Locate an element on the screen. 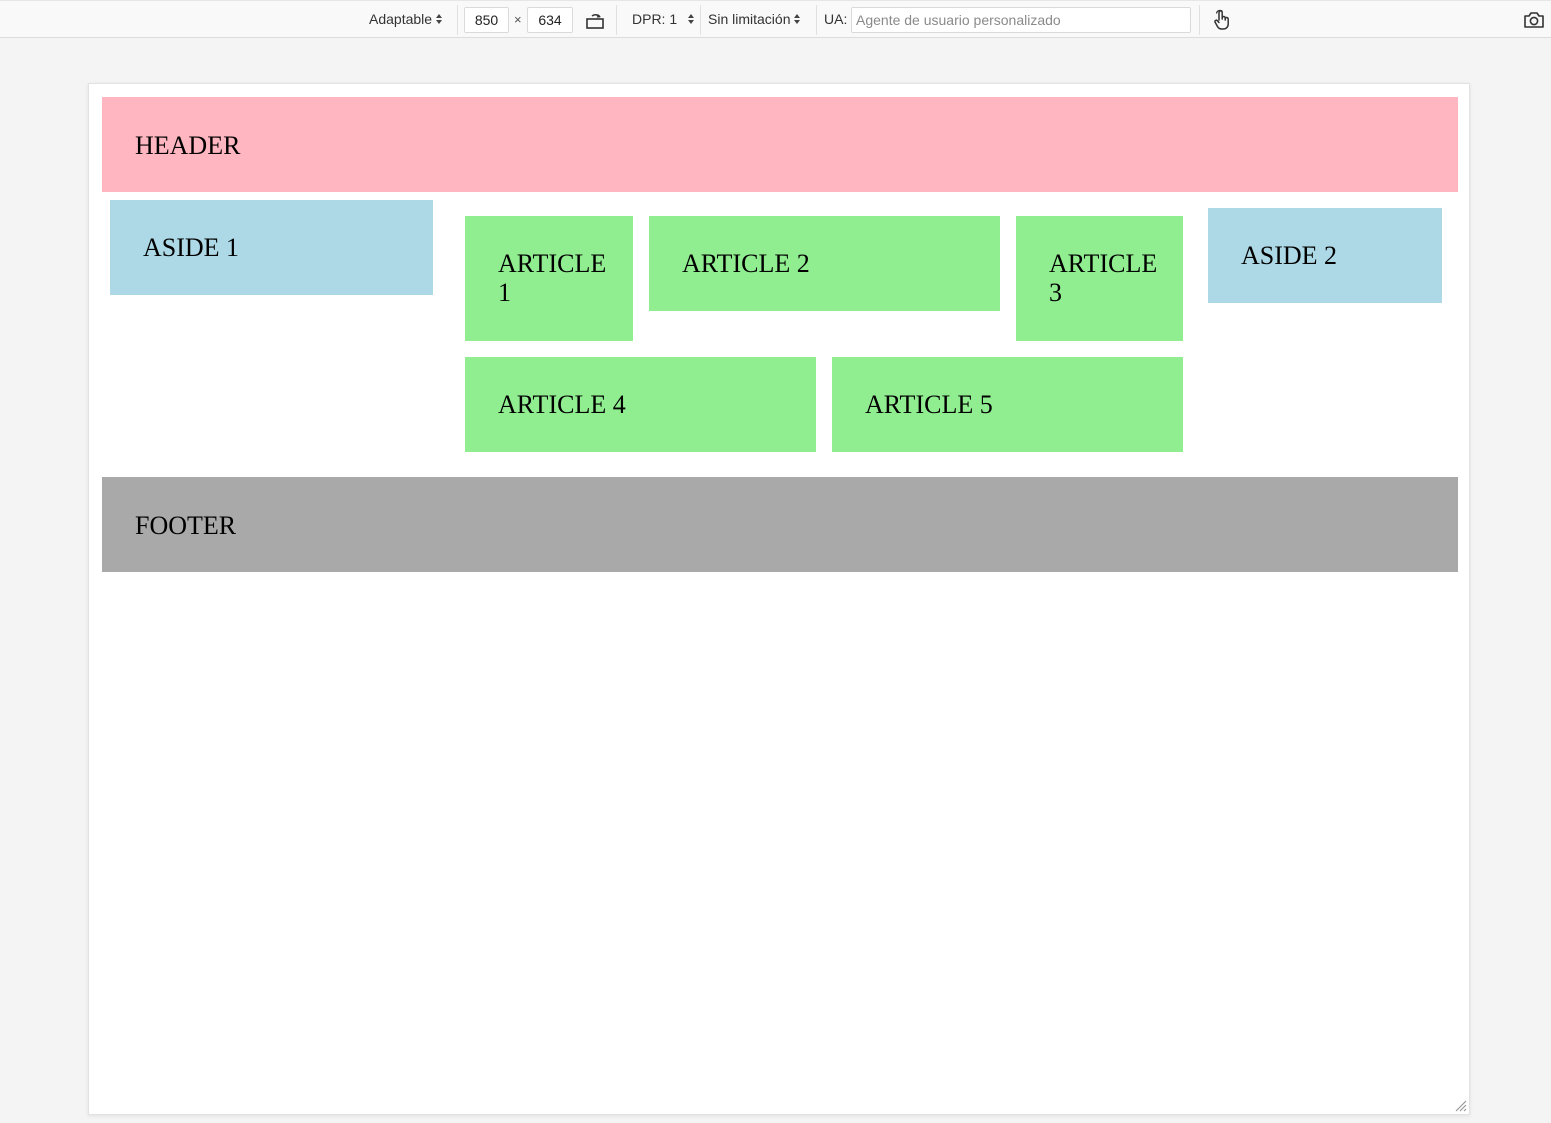 The height and width of the screenshot is (1123, 1551). article-3: ARTICLE 3 is located at coordinates (1099, 278).